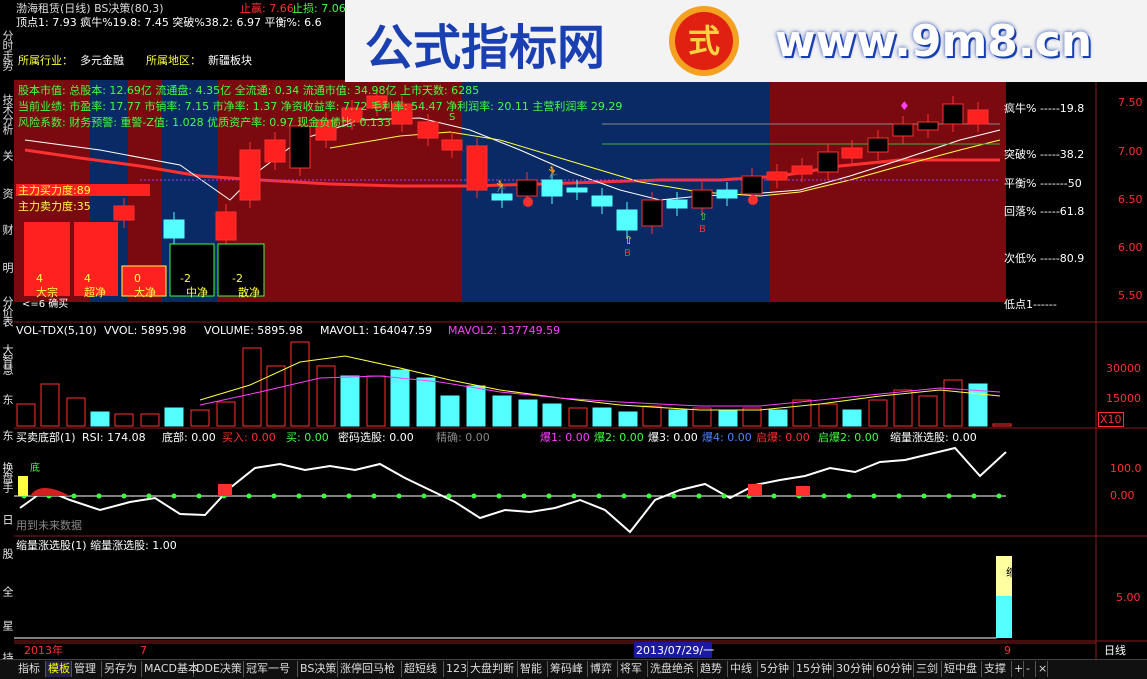 This screenshot has width=1147, height=679. What do you see at coordinates (603, 669) in the screenshot?
I see `tab-14: 博弈` at bounding box center [603, 669].